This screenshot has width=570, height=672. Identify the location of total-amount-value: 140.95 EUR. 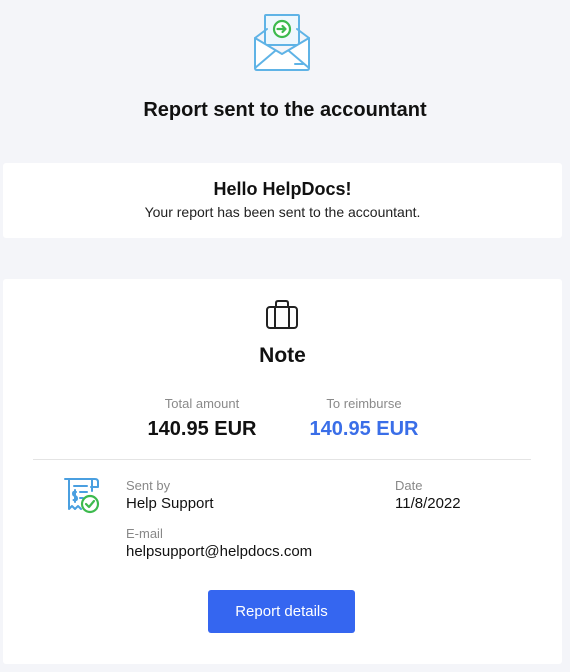
(202, 429).